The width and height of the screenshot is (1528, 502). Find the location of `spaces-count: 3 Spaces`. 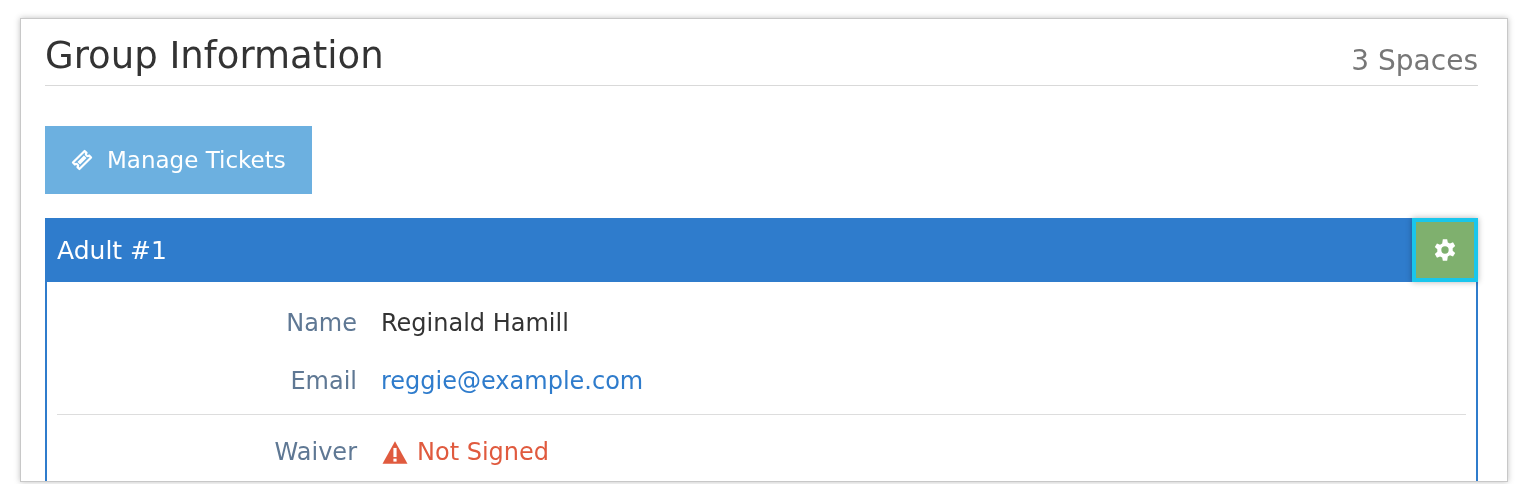

spaces-count: 3 Spaces is located at coordinates (1414, 60).